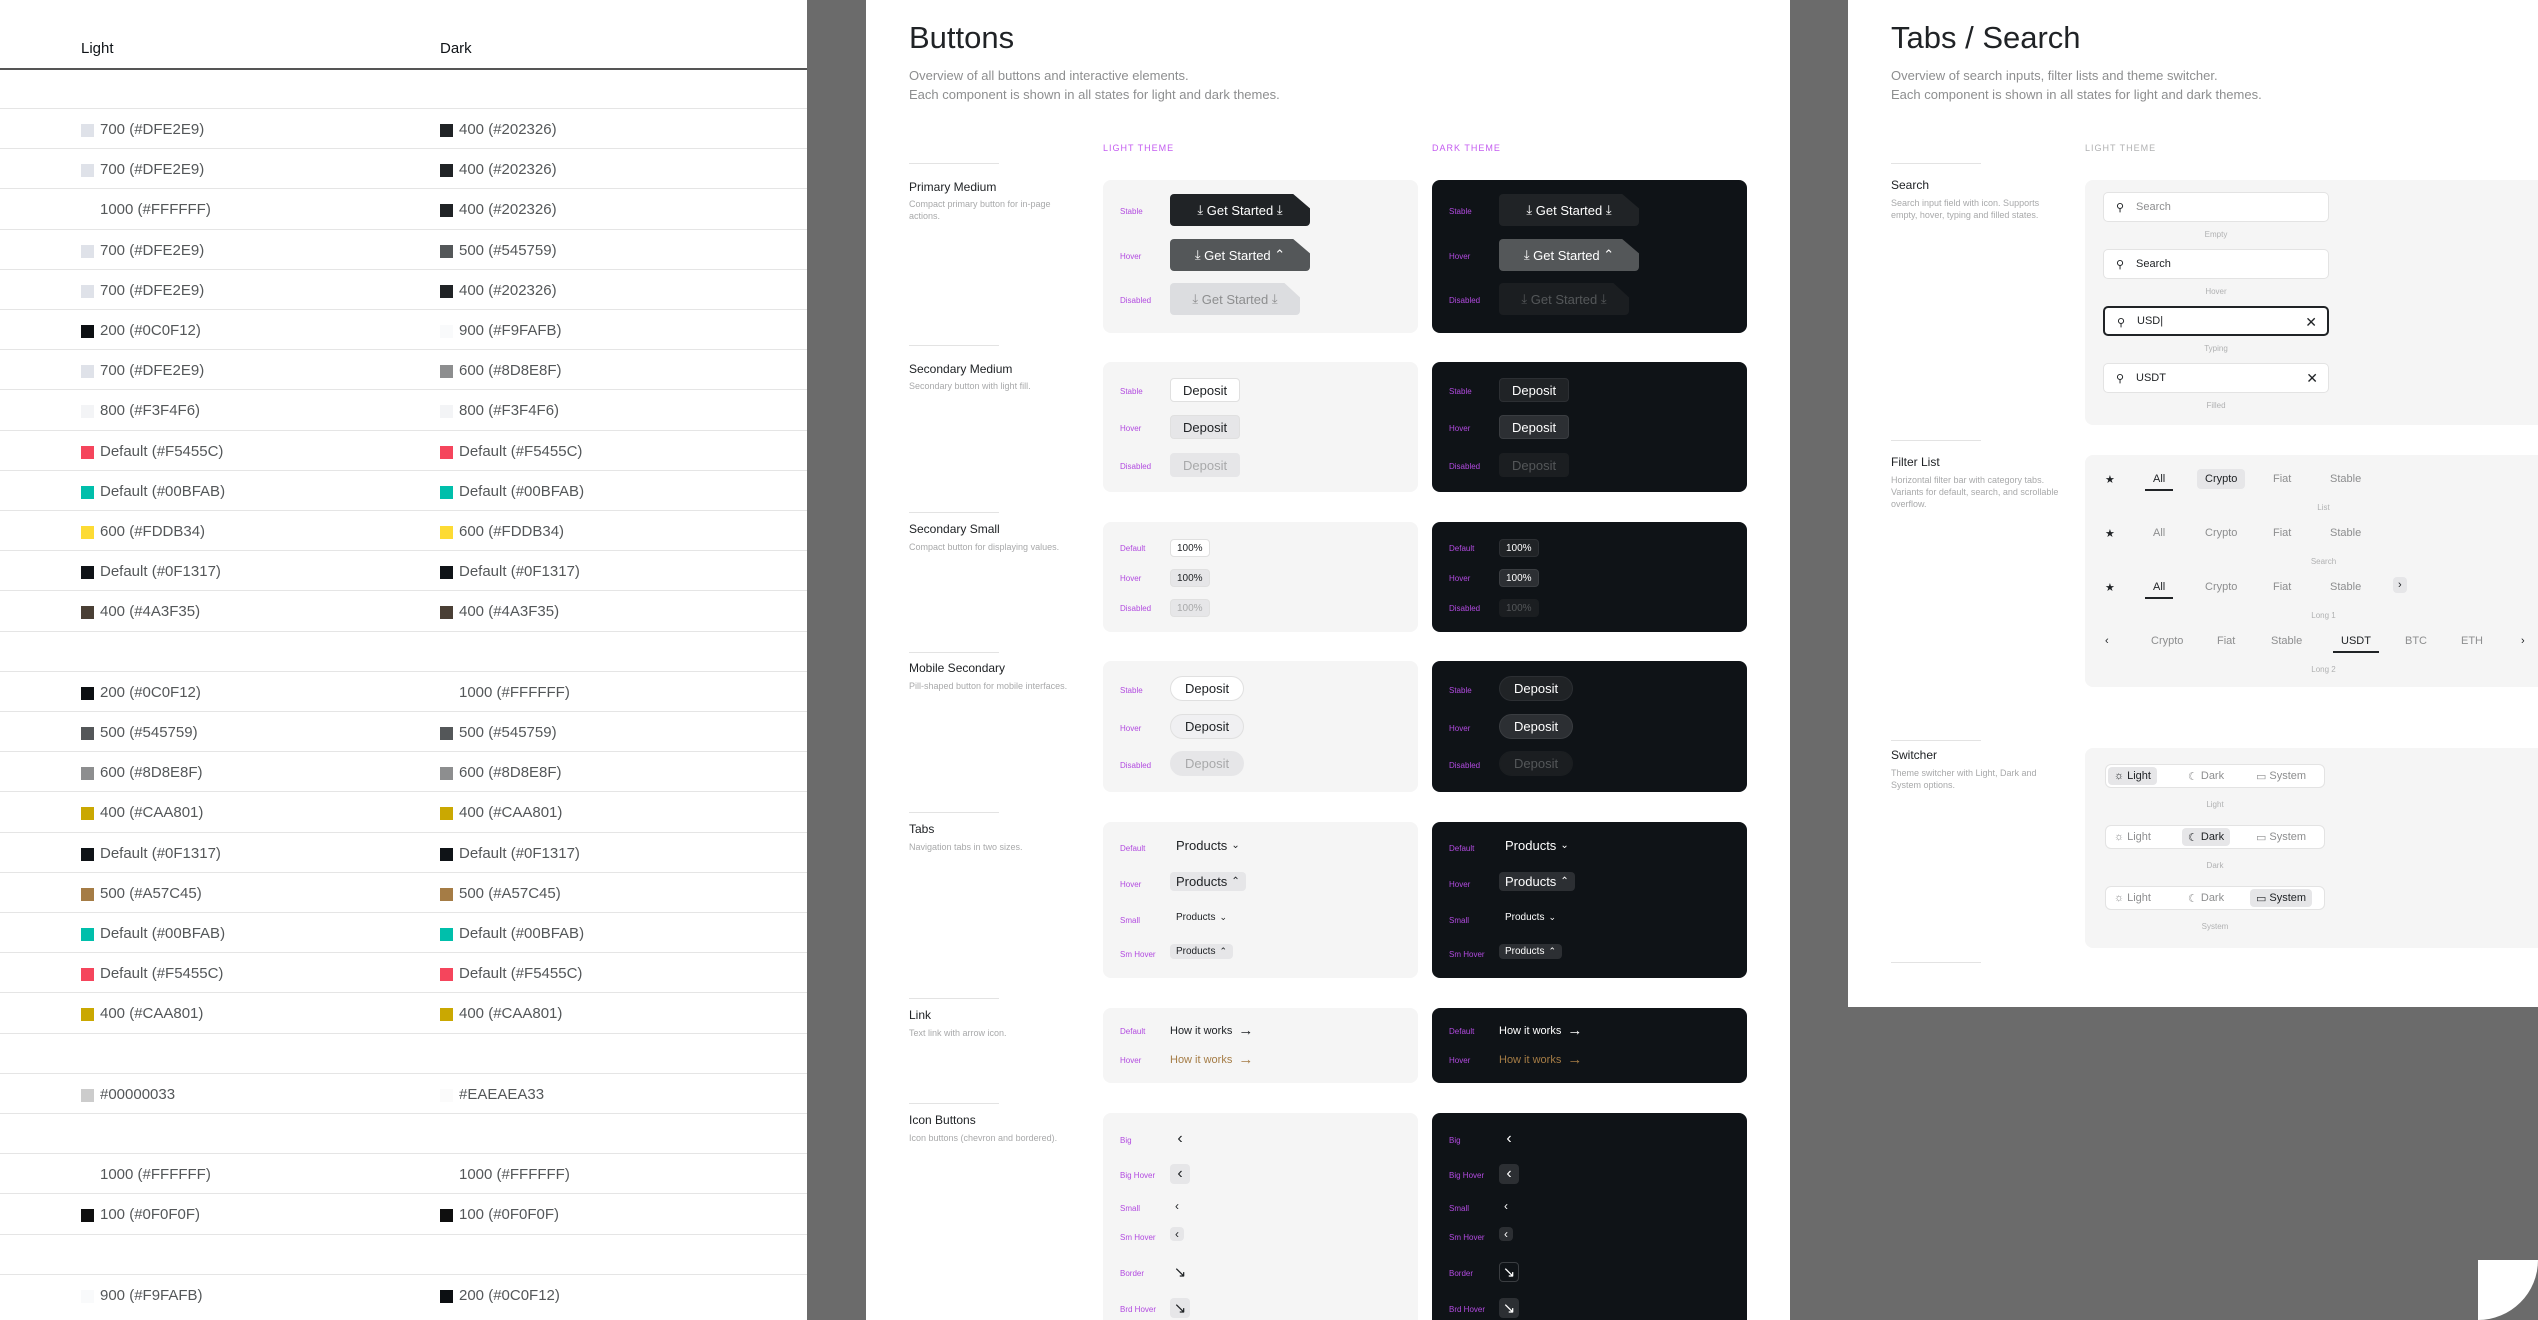  Describe the element at coordinates (2216, 207) in the screenshot. I see `search-input-empty: ⚲ Search` at that location.